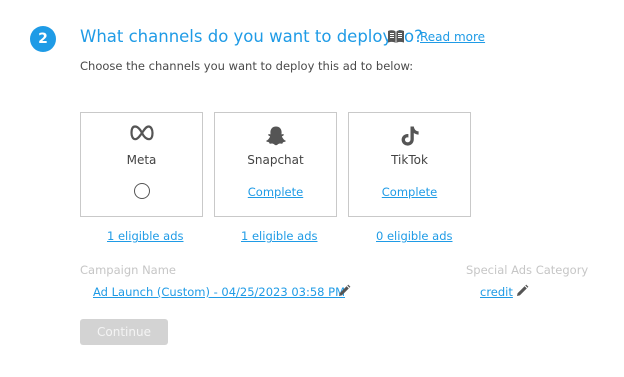 The image size is (624, 377). I want to click on meta-eligible-ads-link: 1 eligible ads, so click(145, 236).